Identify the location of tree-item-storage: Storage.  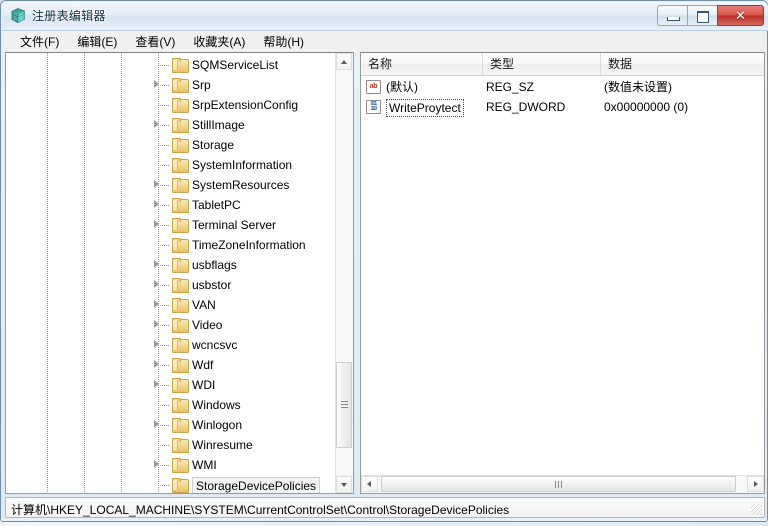
(171, 140).